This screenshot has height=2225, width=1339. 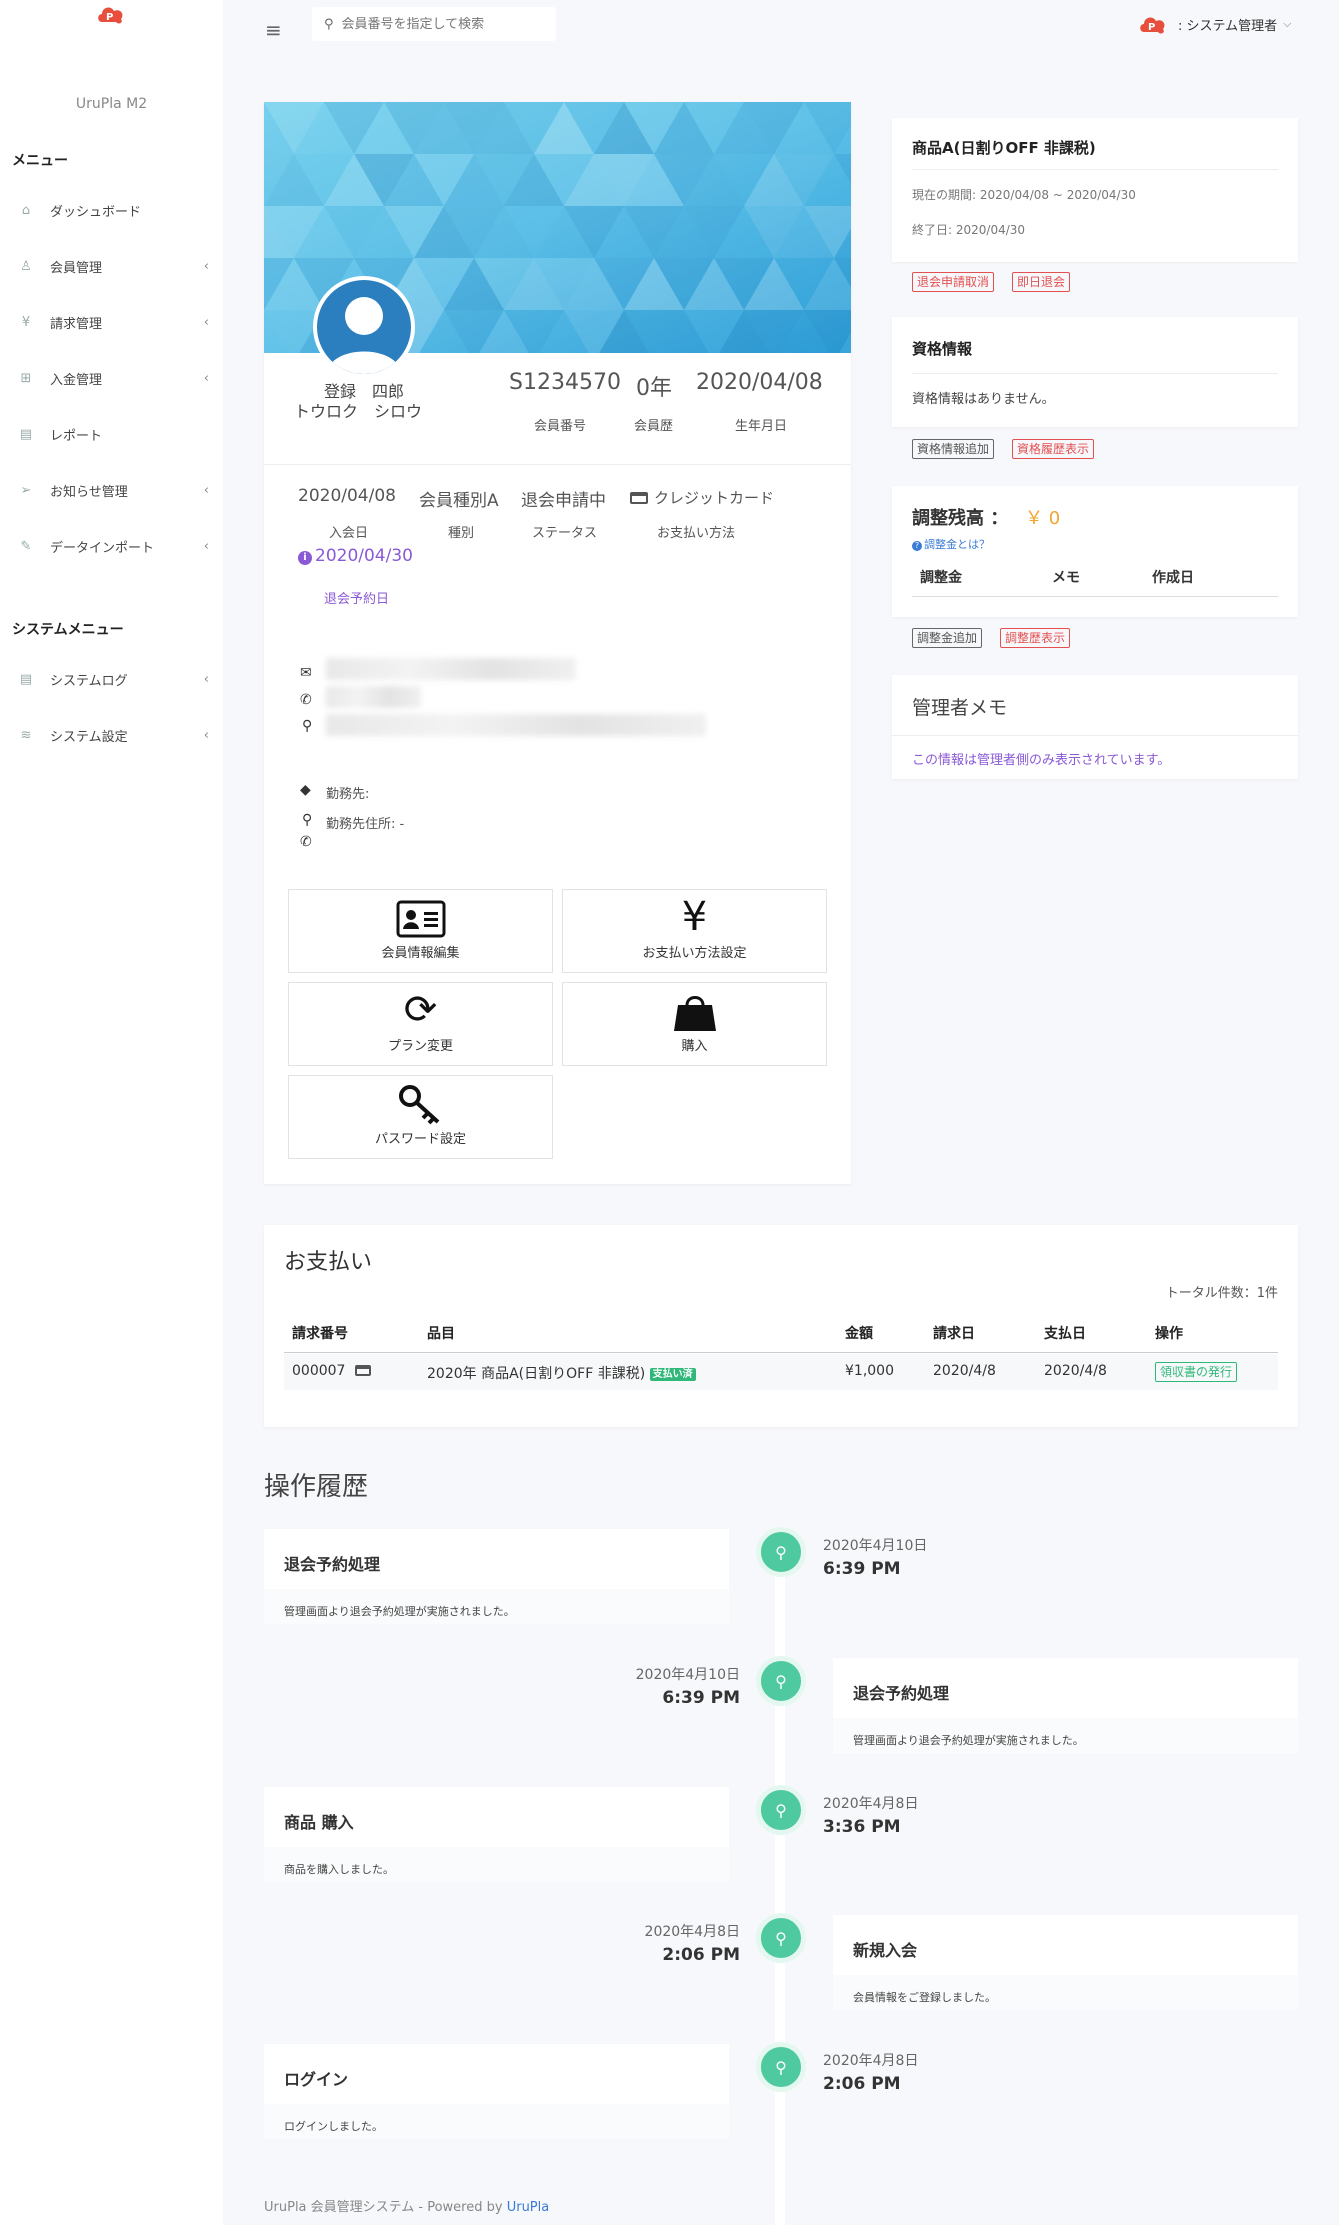 I want to click on timeline-desc: 商品を購入しました。, so click(x=339, y=1869).